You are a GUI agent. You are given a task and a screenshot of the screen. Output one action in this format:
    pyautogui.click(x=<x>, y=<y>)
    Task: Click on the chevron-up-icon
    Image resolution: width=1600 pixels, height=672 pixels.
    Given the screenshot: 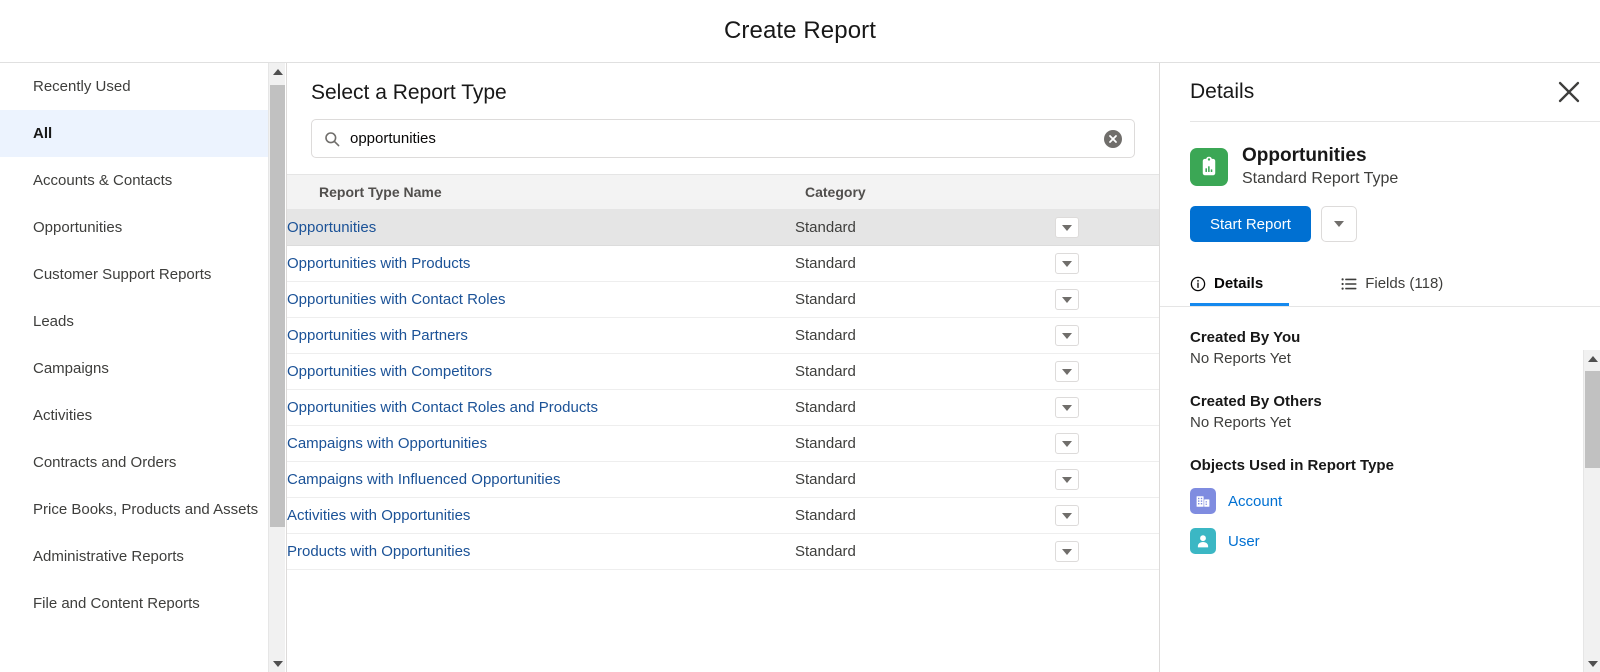 What is the action you would take?
    pyautogui.click(x=1592, y=358)
    